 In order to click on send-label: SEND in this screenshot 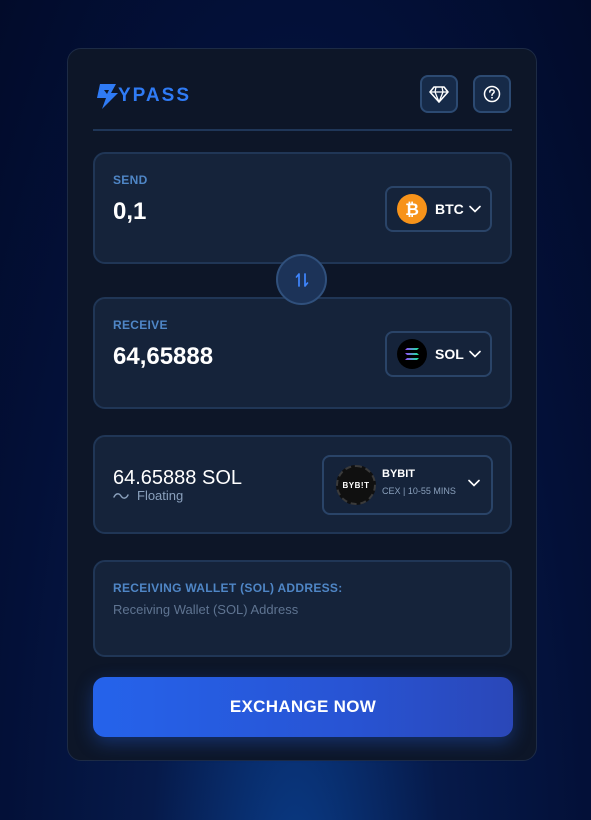, I will do `click(130, 180)`.